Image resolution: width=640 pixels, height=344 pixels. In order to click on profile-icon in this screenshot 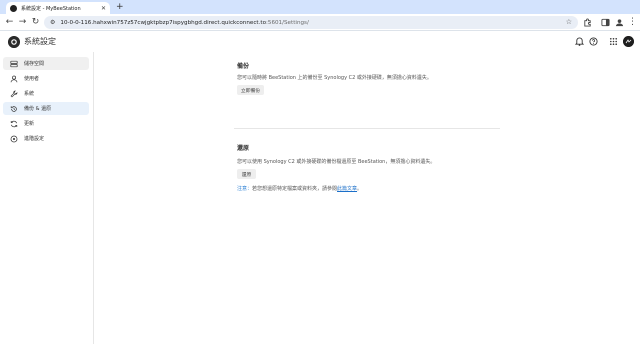, I will do `click(619, 22)`.